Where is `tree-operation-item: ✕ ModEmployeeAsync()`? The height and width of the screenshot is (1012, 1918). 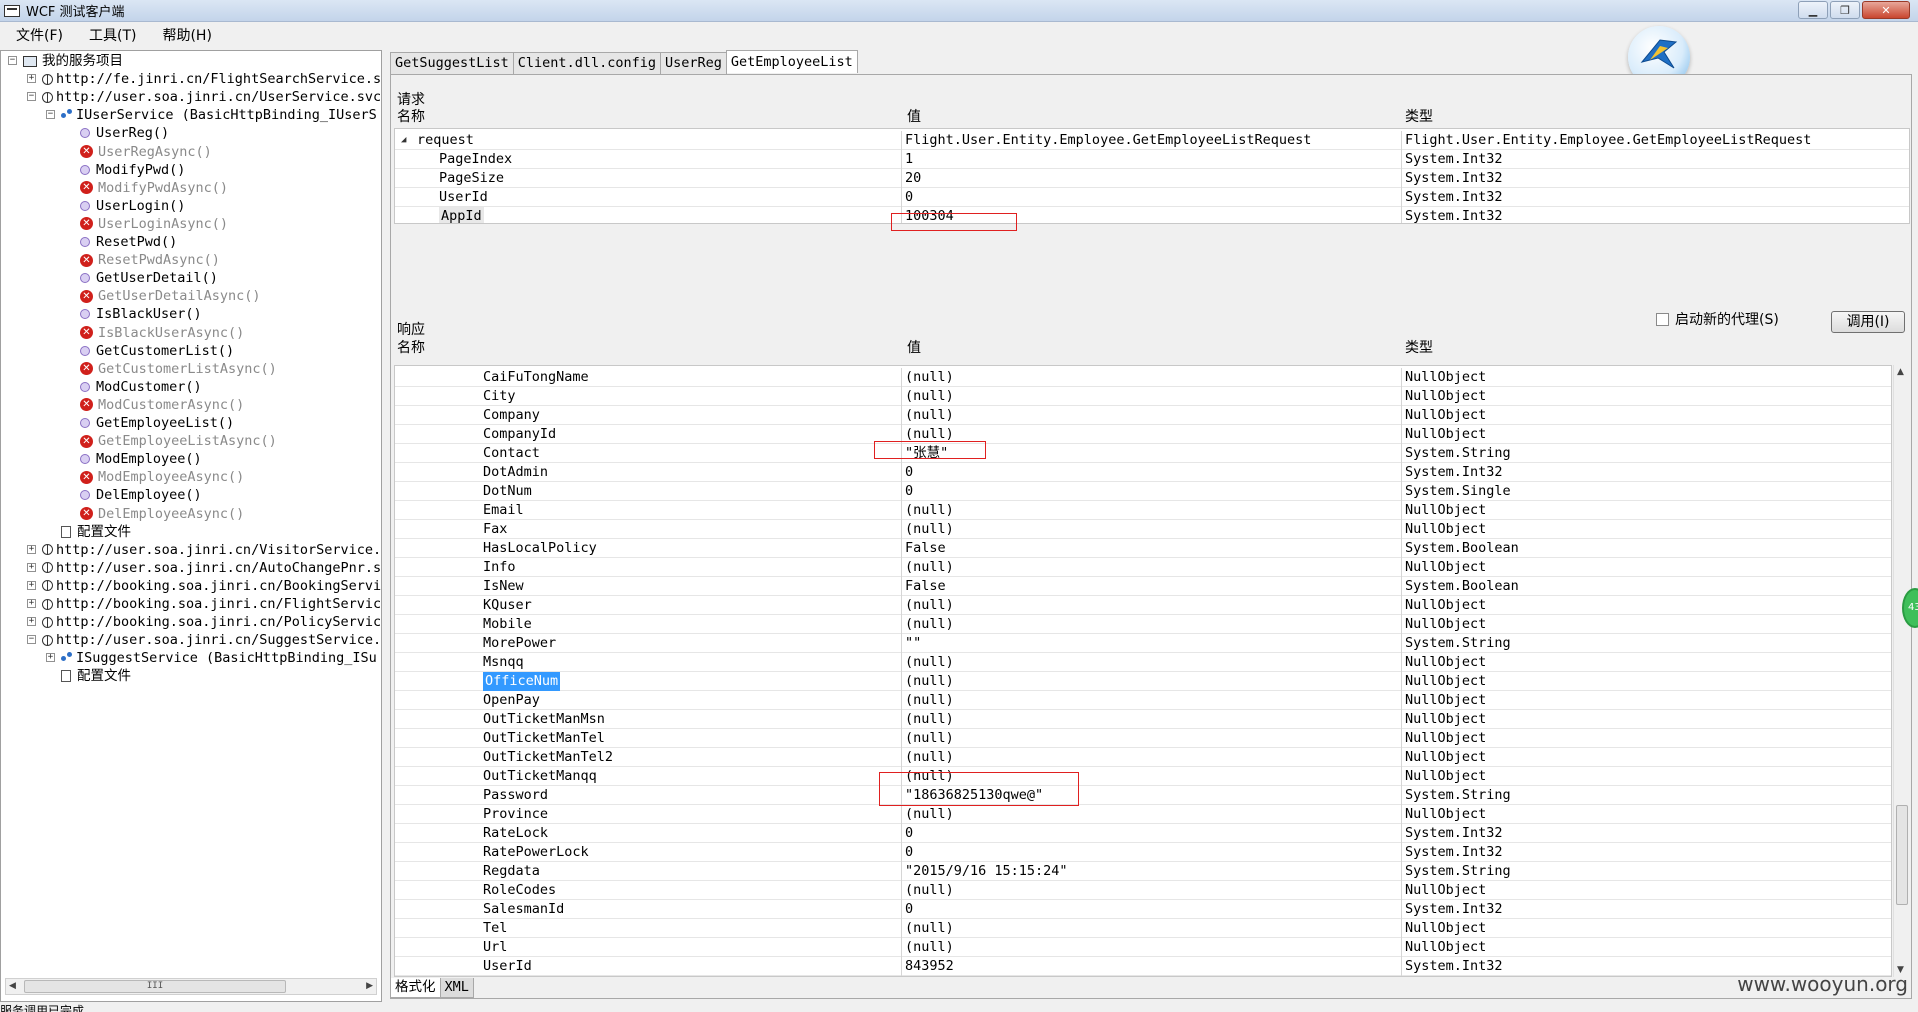 tree-operation-item: ✕ ModEmployeeAsync() is located at coordinates (162, 477).